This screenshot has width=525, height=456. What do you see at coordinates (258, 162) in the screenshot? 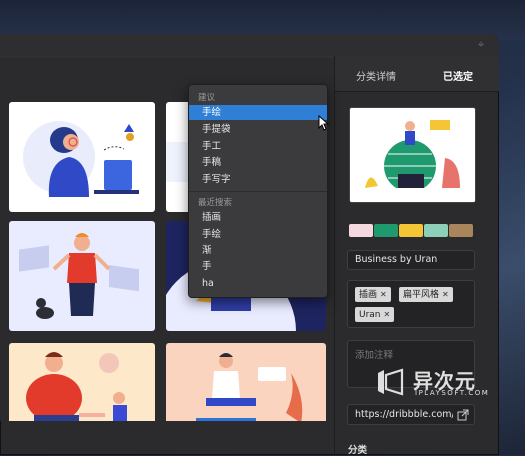
I see `suggestion-item: 手稿` at bounding box center [258, 162].